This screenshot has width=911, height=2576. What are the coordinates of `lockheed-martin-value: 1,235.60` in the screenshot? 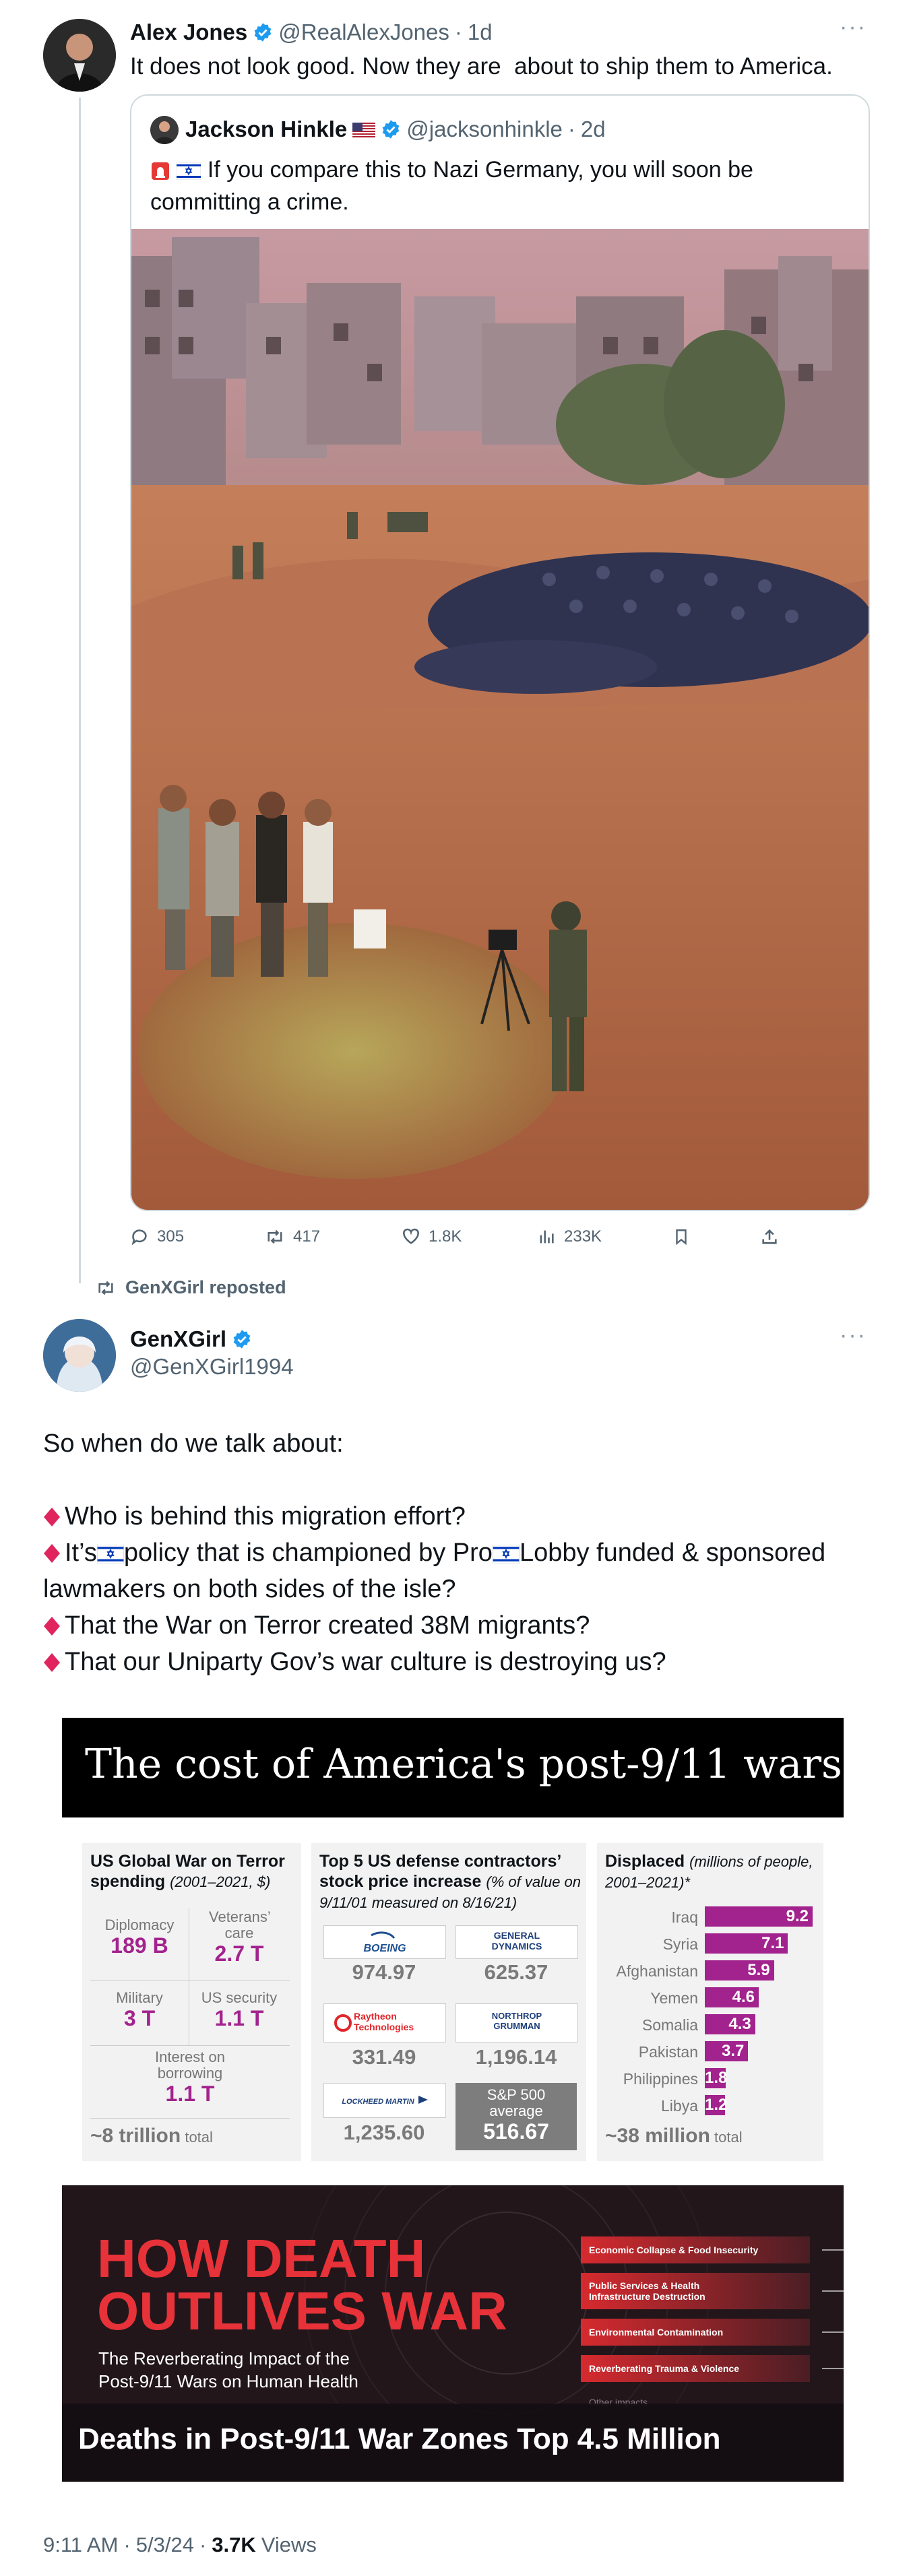 It's located at (384, 2132).